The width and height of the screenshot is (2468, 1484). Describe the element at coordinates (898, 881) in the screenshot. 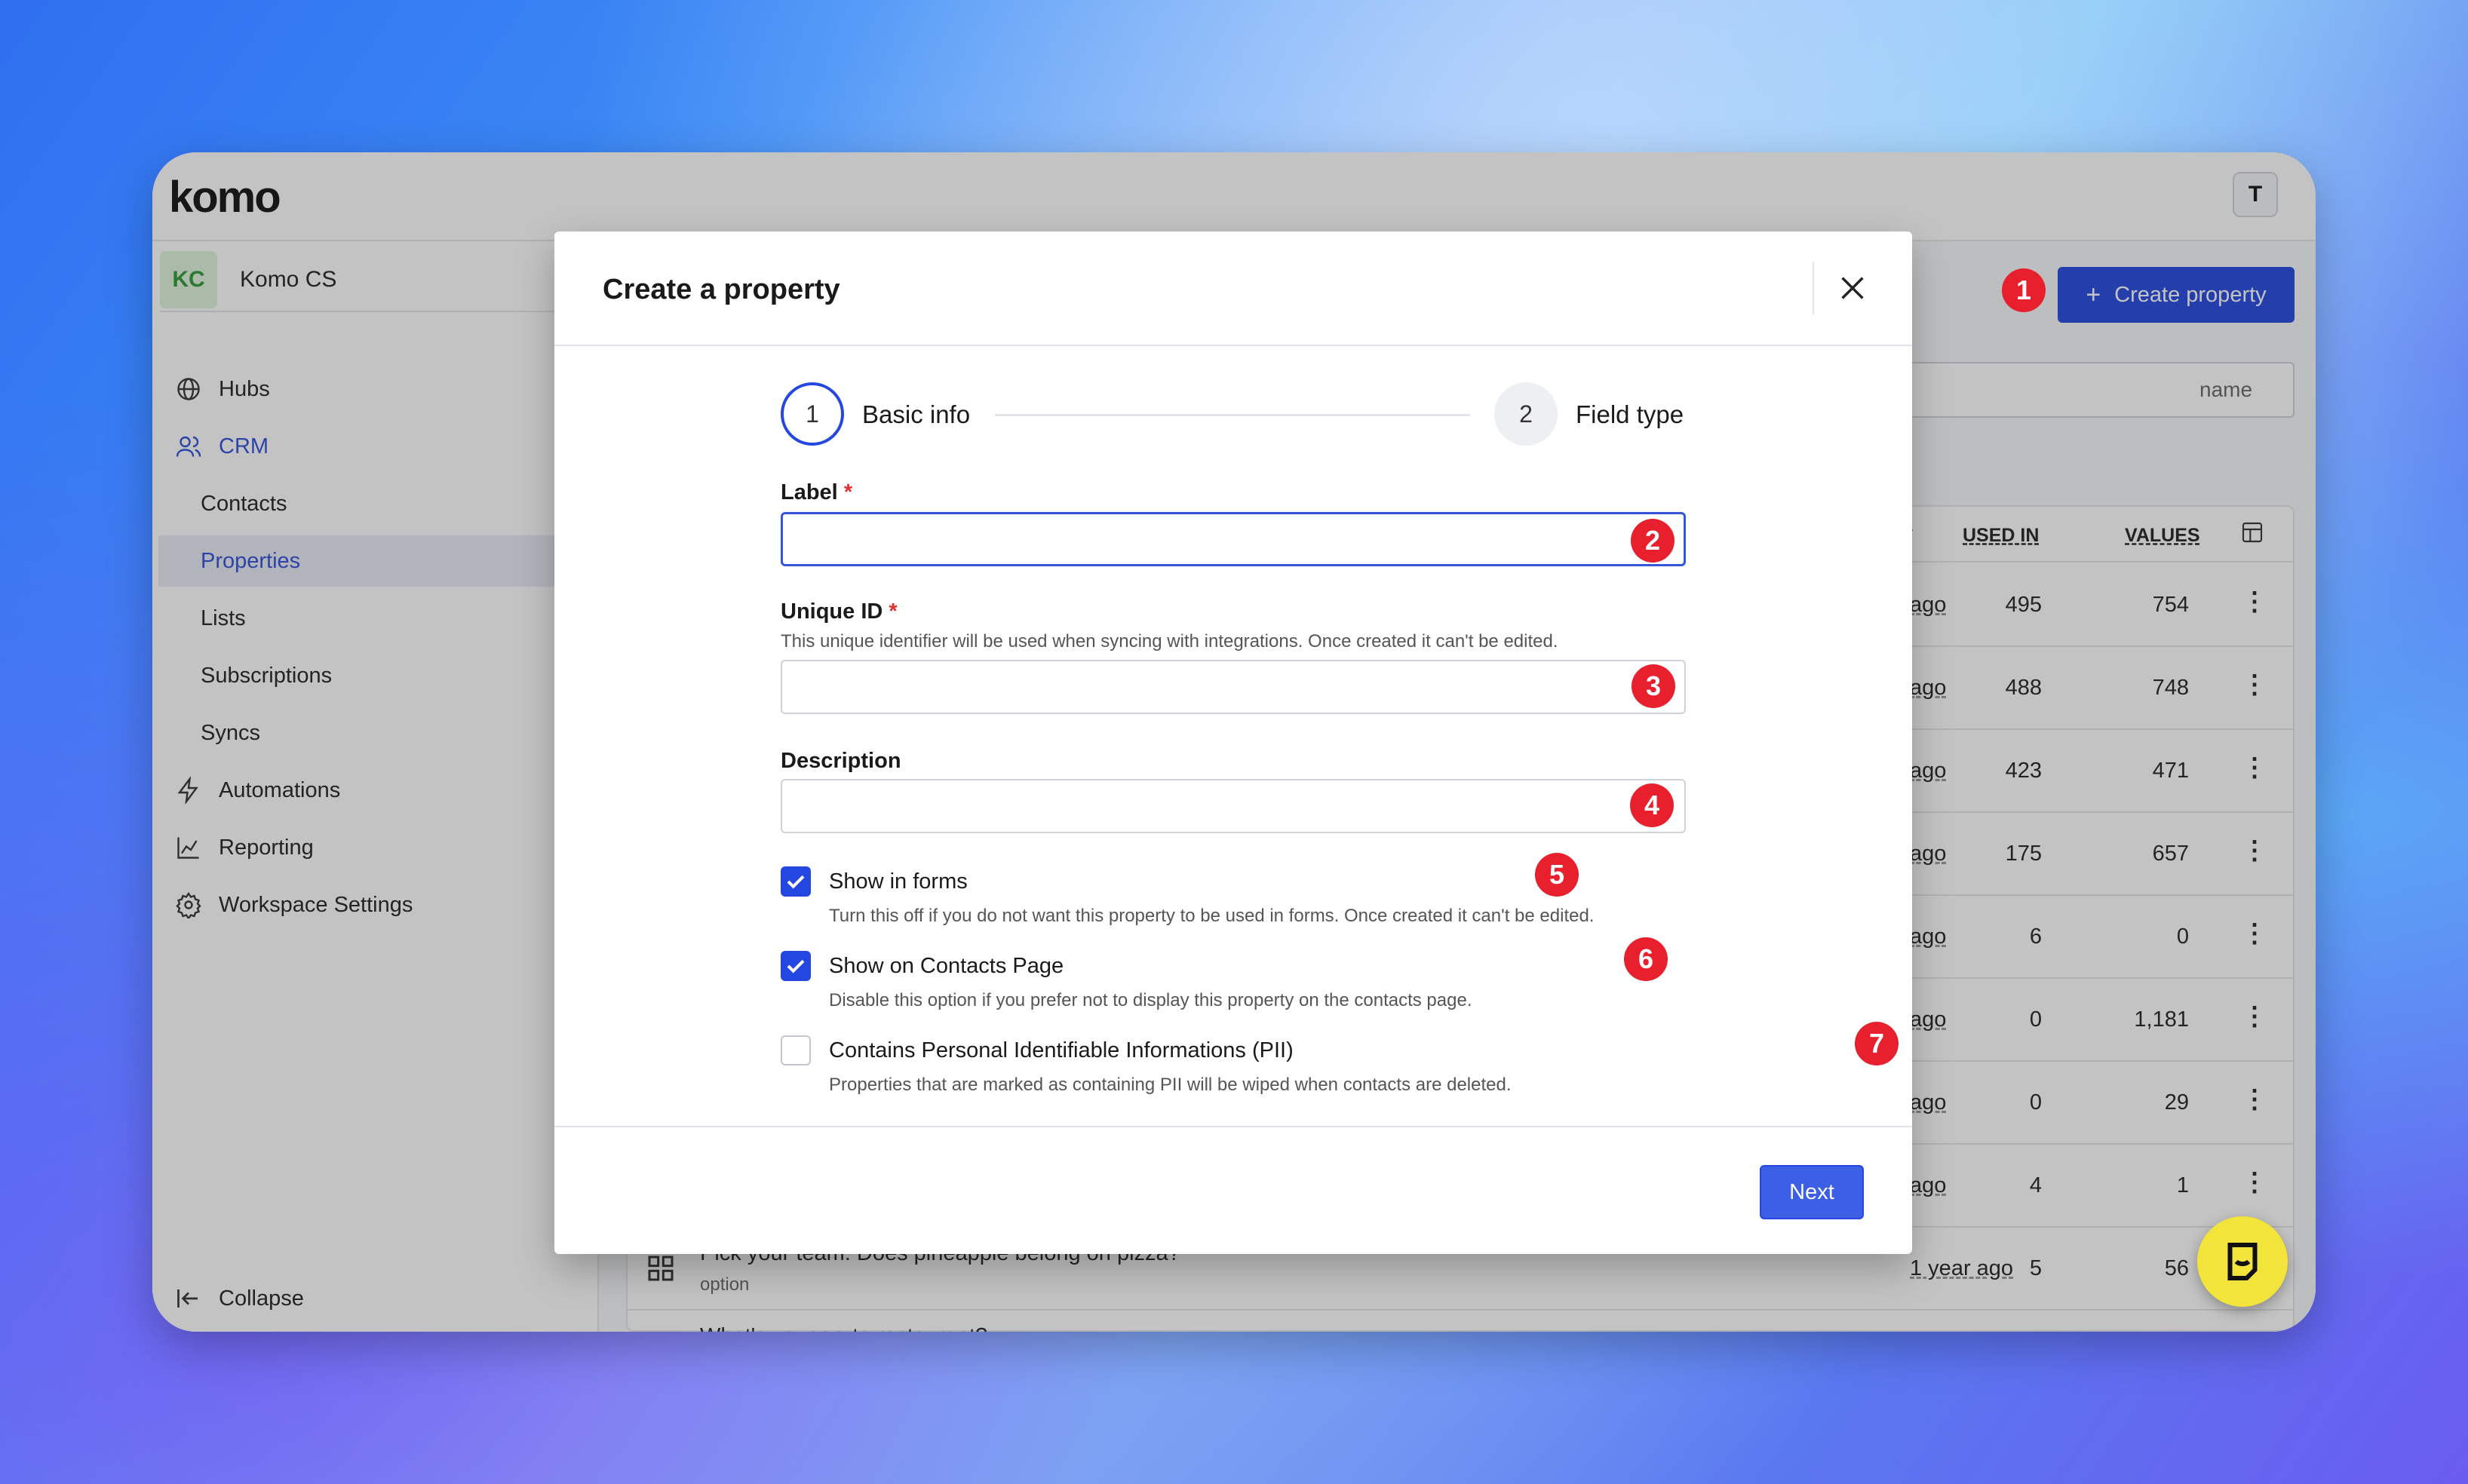

I see `show-in-forms-label: Show in forms` at that location.